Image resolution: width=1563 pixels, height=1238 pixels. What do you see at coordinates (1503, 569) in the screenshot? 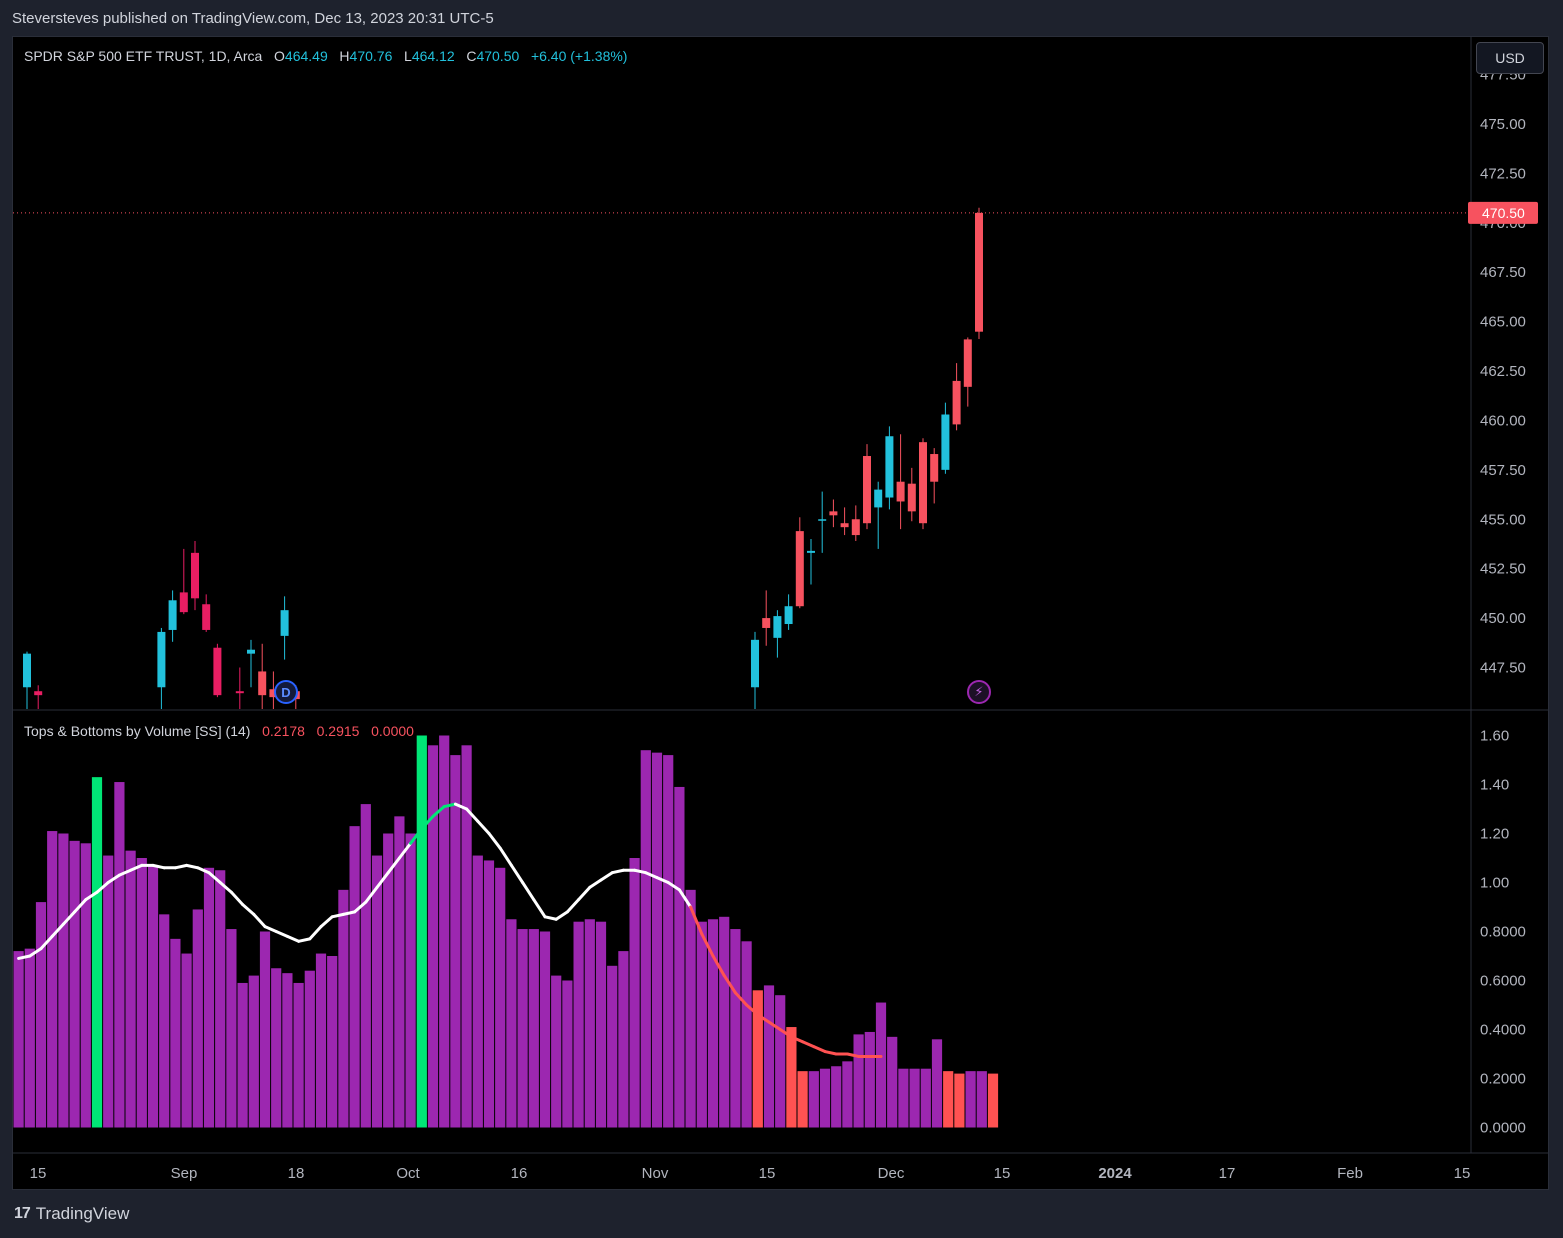
I see `price-axis-label: 452.50` at bounding box center [1503, 569].